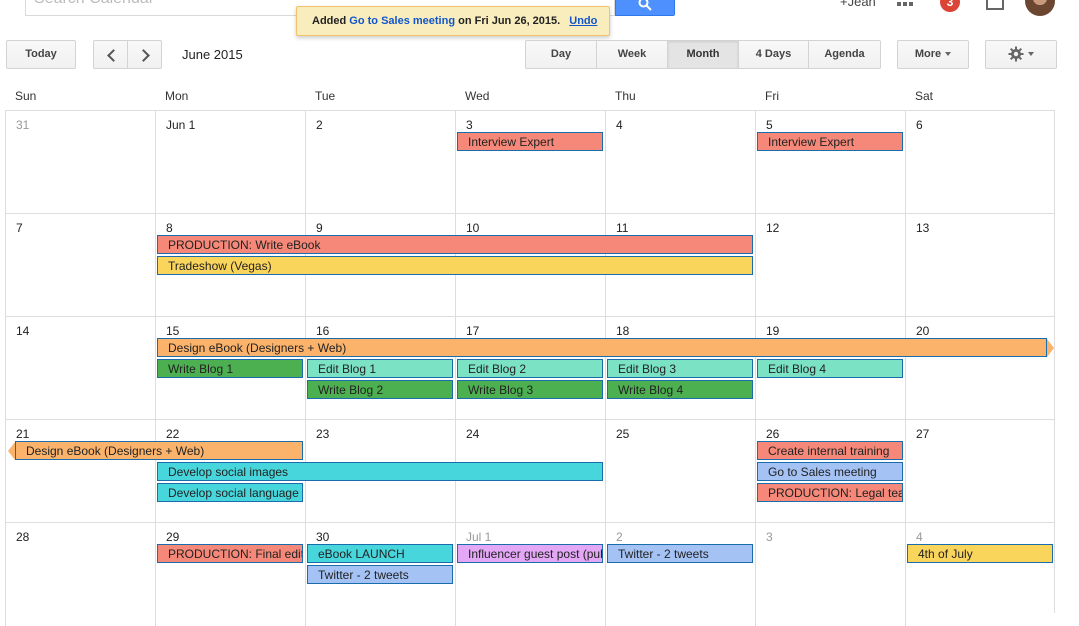 The height and width of the screenshot is (626, 1079). What do you see at coordinates (322, 434) in the screenshot?
I see `day-number: 23` at bounding box center [322, 434].